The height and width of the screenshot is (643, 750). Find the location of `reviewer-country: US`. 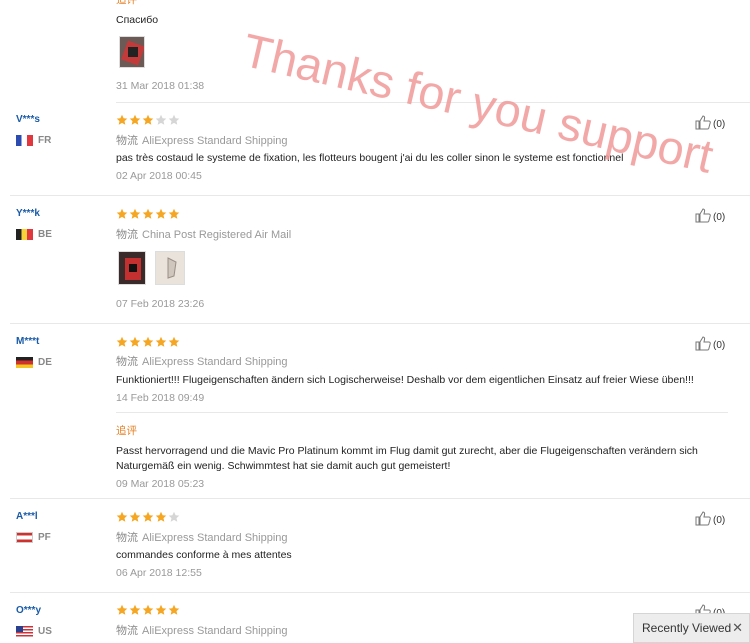

reviewer-country: US is located at coordinates (34, 631).